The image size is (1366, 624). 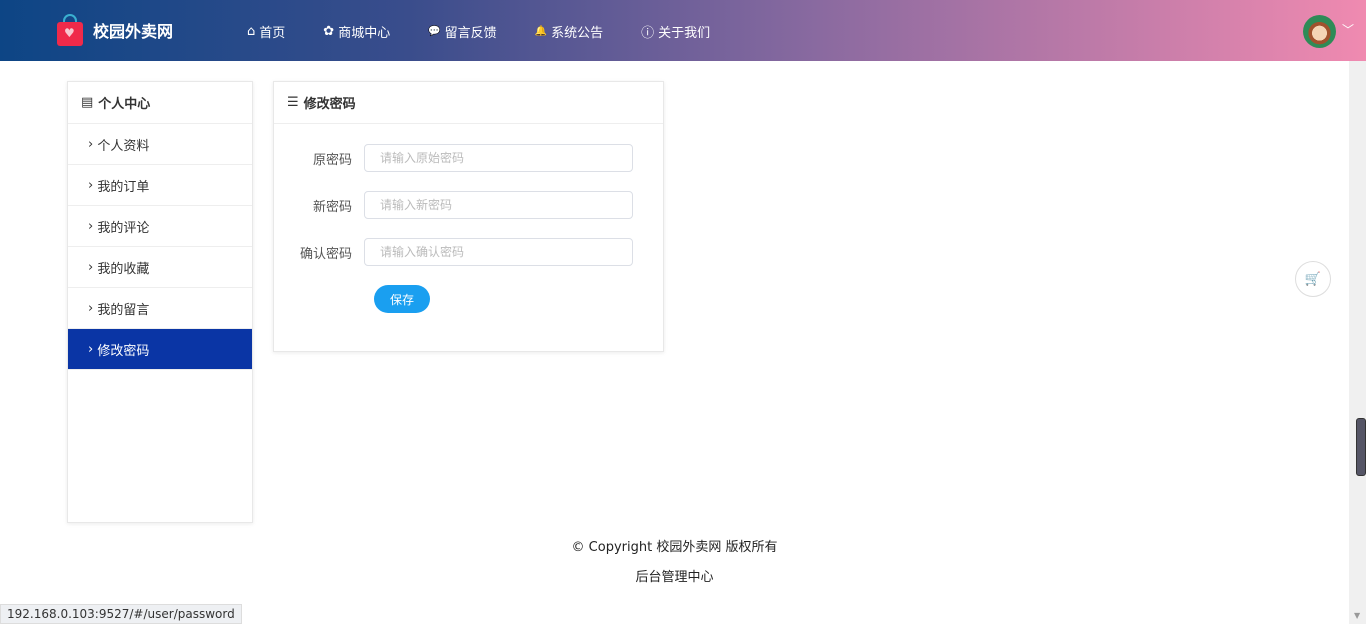 I want to click on nav-mall: ✿ 商城中心, so click(x=356, y=31).